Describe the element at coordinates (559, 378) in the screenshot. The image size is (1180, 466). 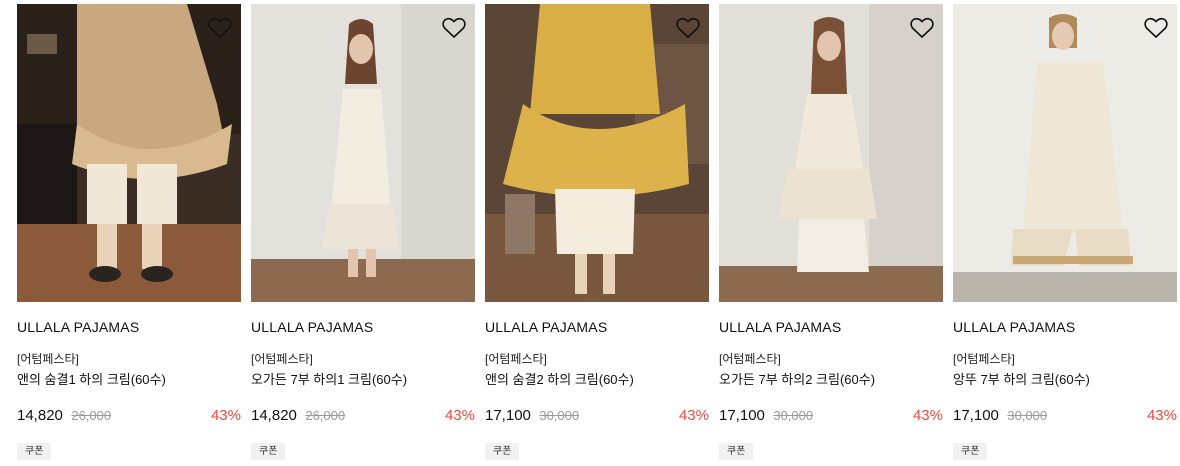
I see `product-name: 앤의 숨결2 하의 크림(60수)` at that location.